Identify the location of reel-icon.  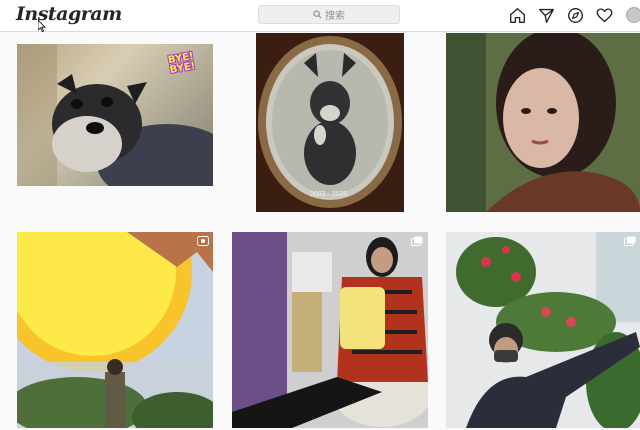
(203, 241).